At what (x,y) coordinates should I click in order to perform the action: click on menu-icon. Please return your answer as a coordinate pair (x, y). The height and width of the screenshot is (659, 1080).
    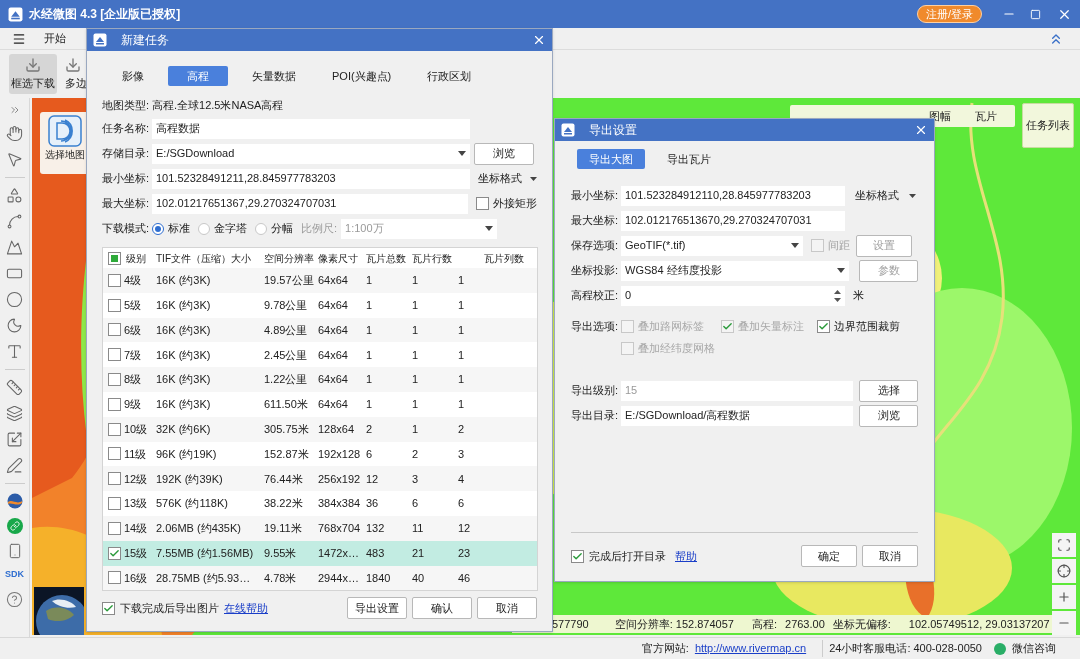
    Looking at the image, I should click on (19, 38).